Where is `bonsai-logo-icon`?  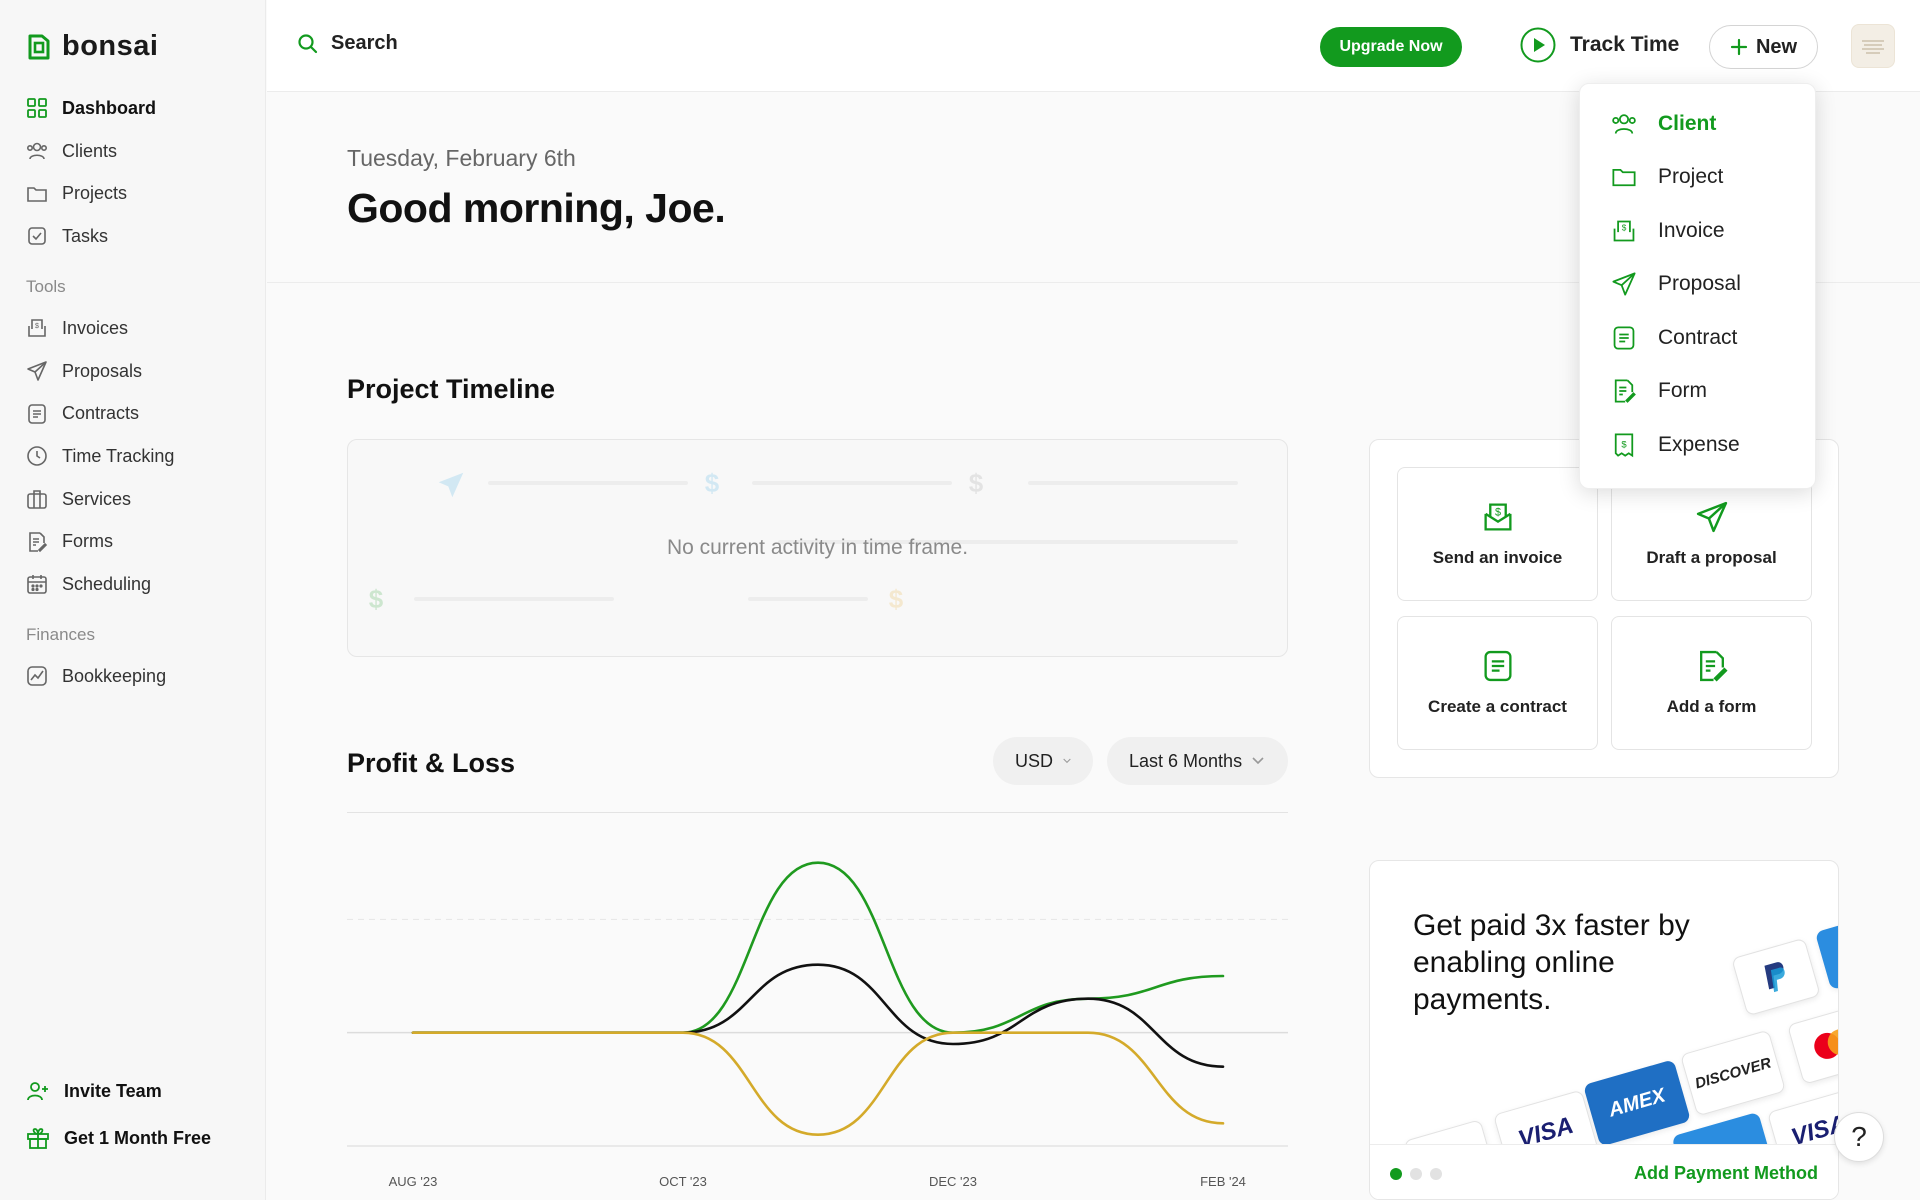
bonsai-logo-icon is located at coordinates (39, 46).